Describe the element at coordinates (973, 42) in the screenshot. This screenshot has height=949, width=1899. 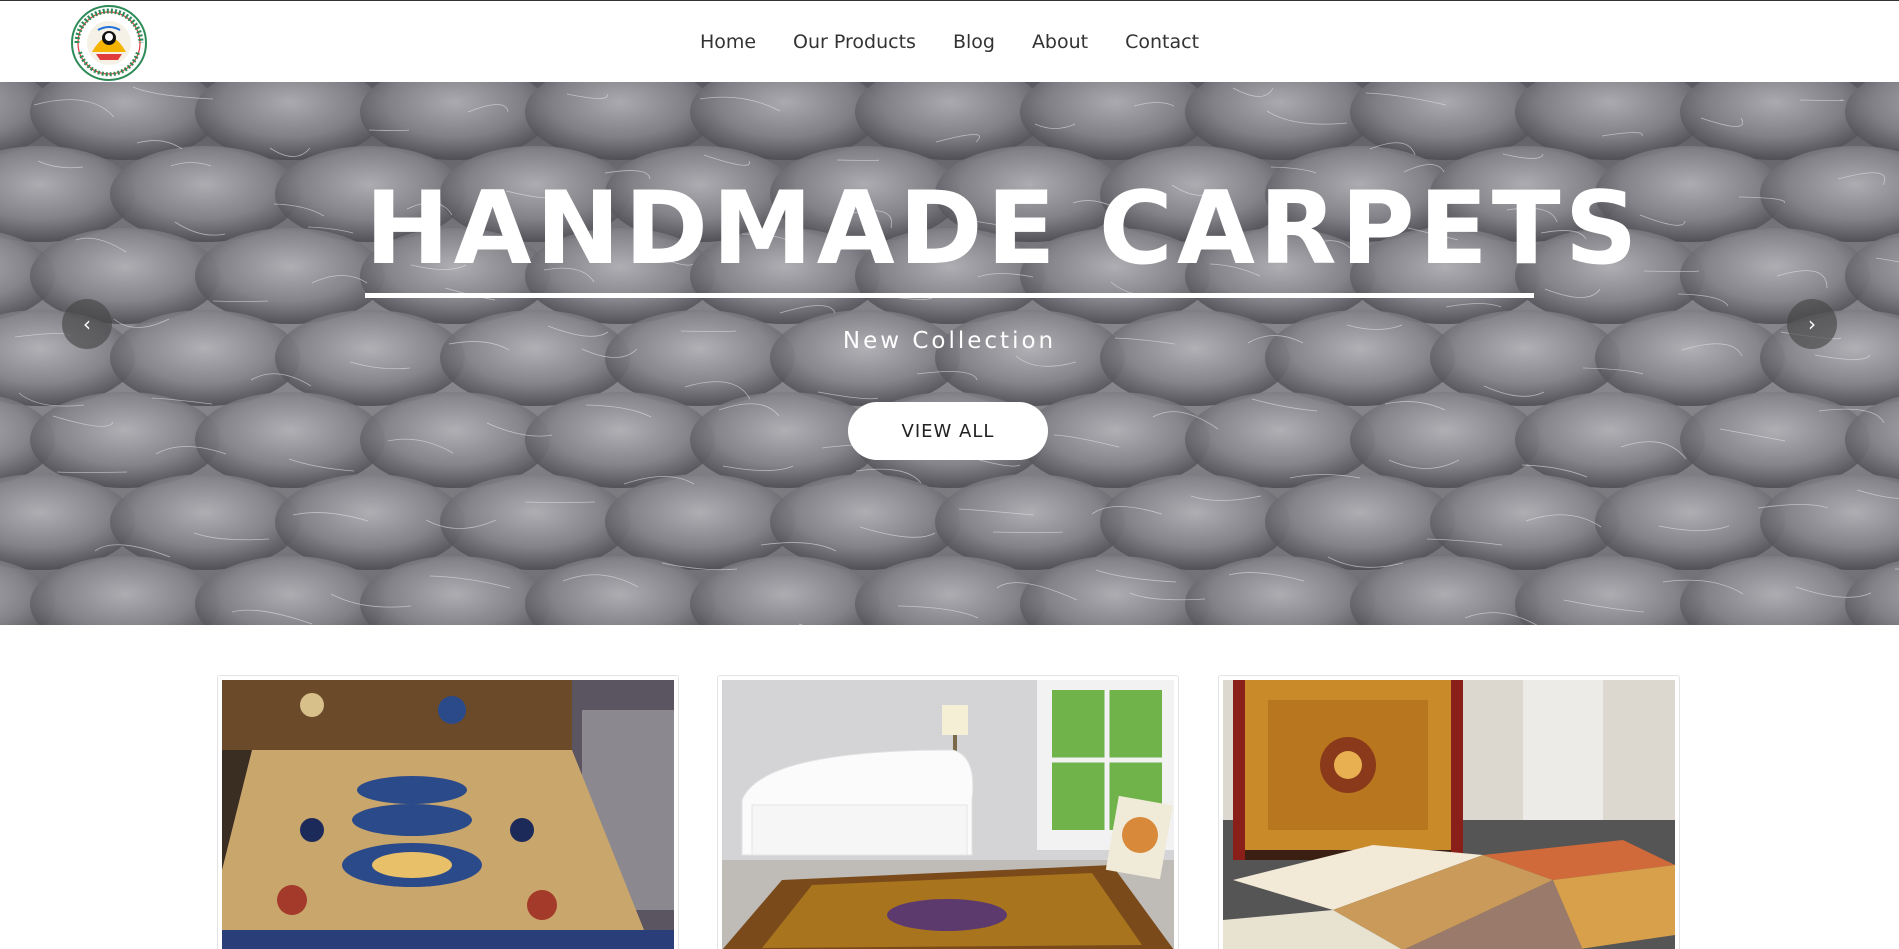
I see `nav-blog: Blog` at that location.